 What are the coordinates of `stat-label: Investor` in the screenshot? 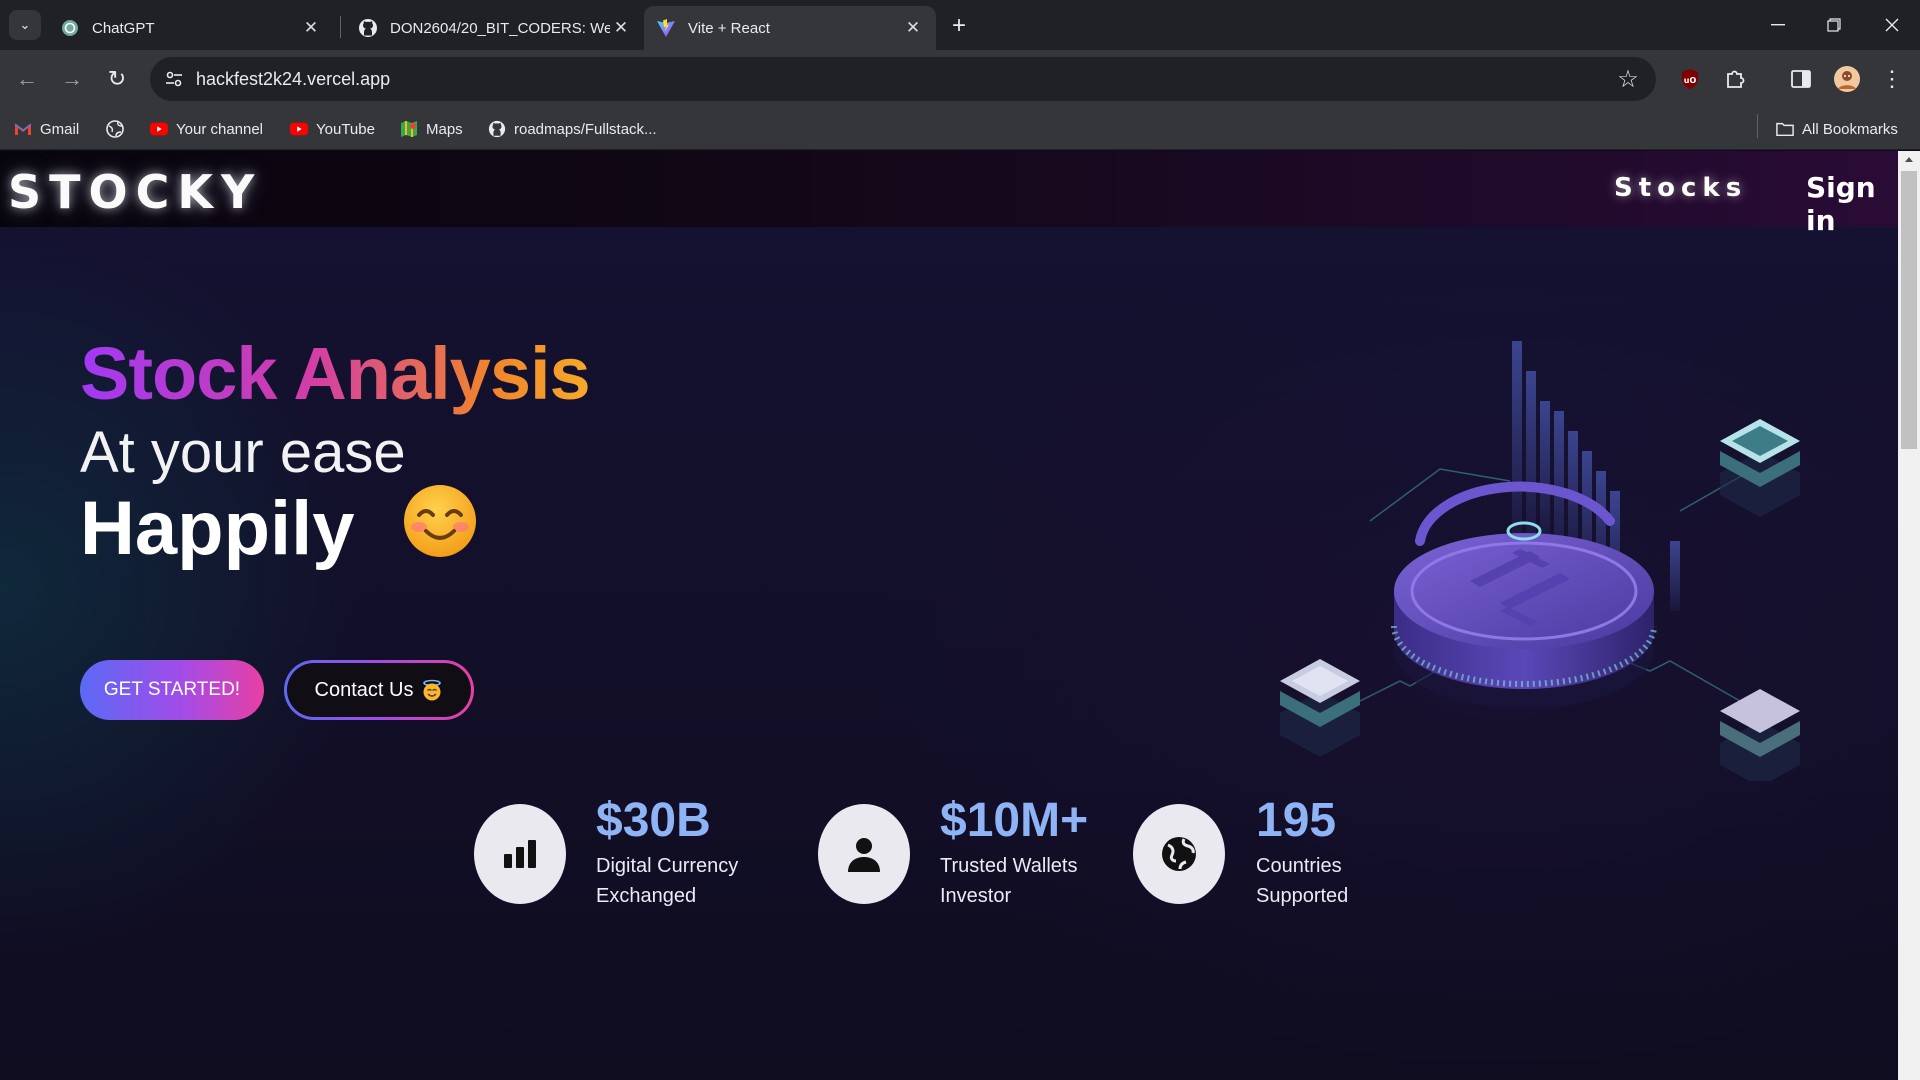 It's located at (976, 896).